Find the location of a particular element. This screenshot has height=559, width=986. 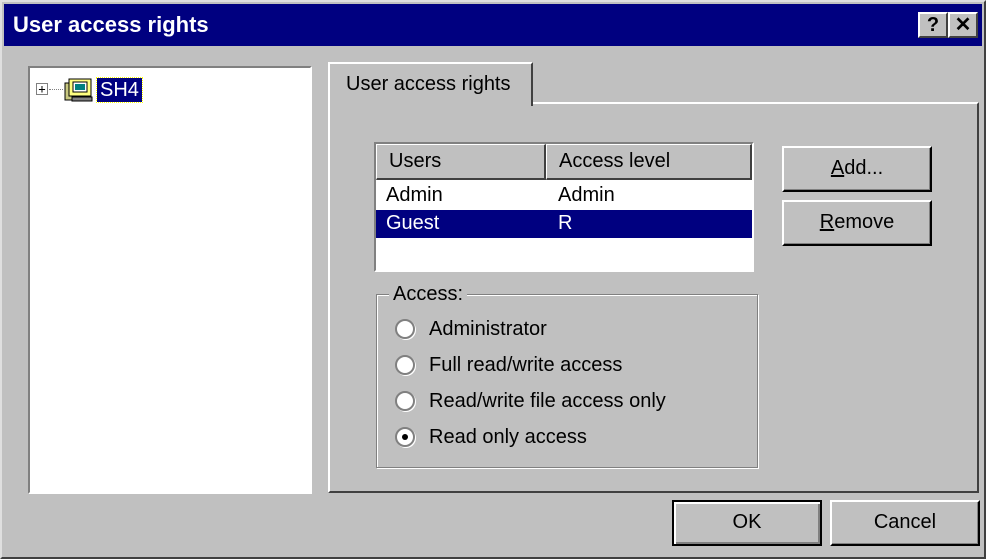

user-name: Admin is located at coordinates (414, 195).